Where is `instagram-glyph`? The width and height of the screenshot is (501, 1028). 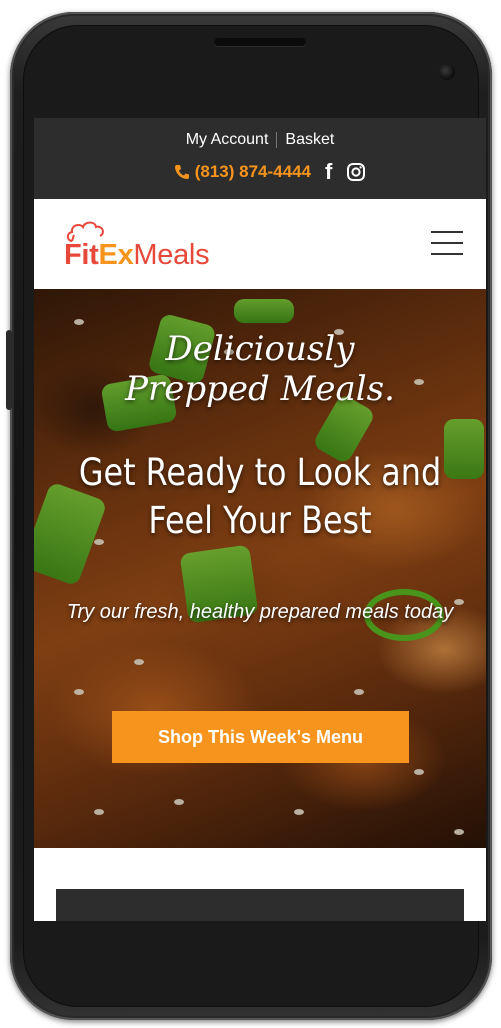
instagram-glyph is located at coordinates (356, 172).